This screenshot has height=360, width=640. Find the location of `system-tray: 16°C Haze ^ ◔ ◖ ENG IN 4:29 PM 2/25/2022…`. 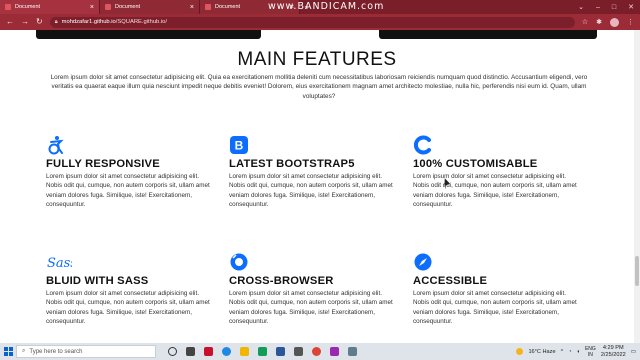

system-tray: 16°C Haze ^ ◔ ◖ ENG IN 4:29 PM 2/25/2022… is located at coordinates (578, 351).